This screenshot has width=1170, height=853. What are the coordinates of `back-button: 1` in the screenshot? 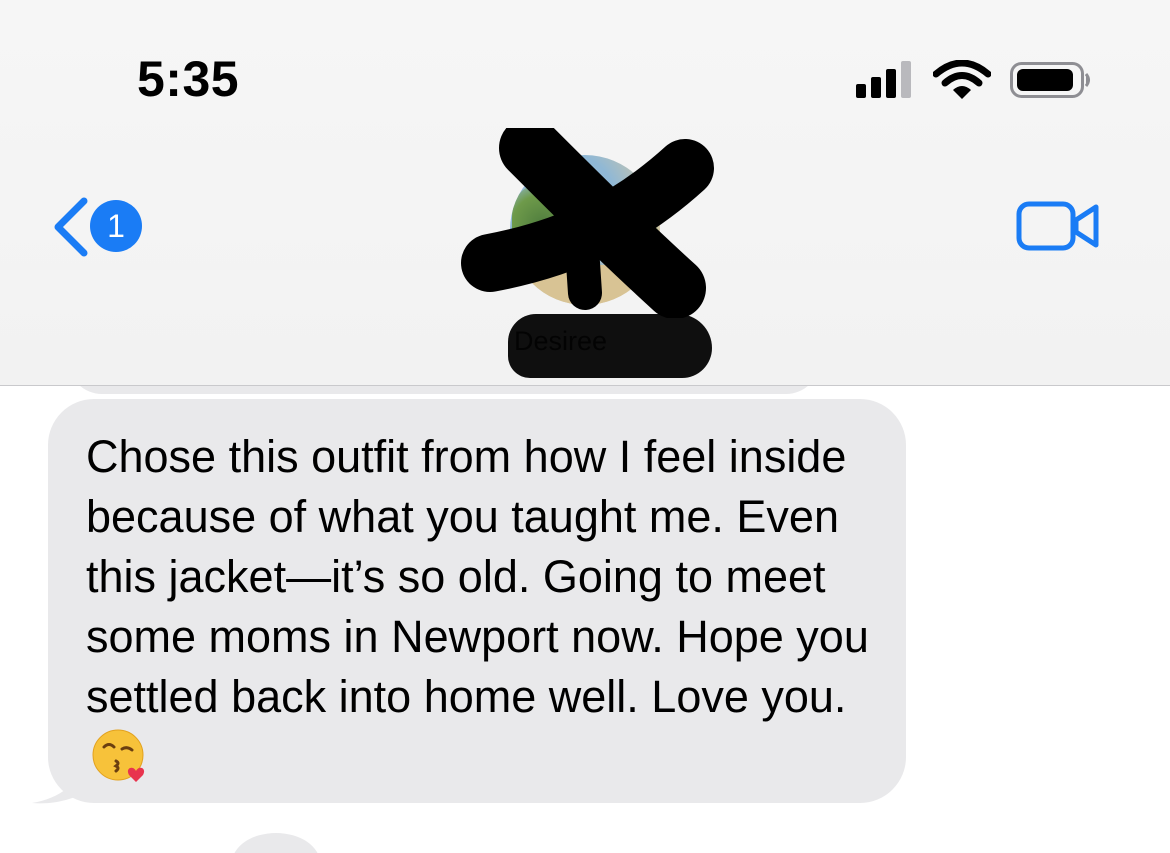 It's located at (99, 226).